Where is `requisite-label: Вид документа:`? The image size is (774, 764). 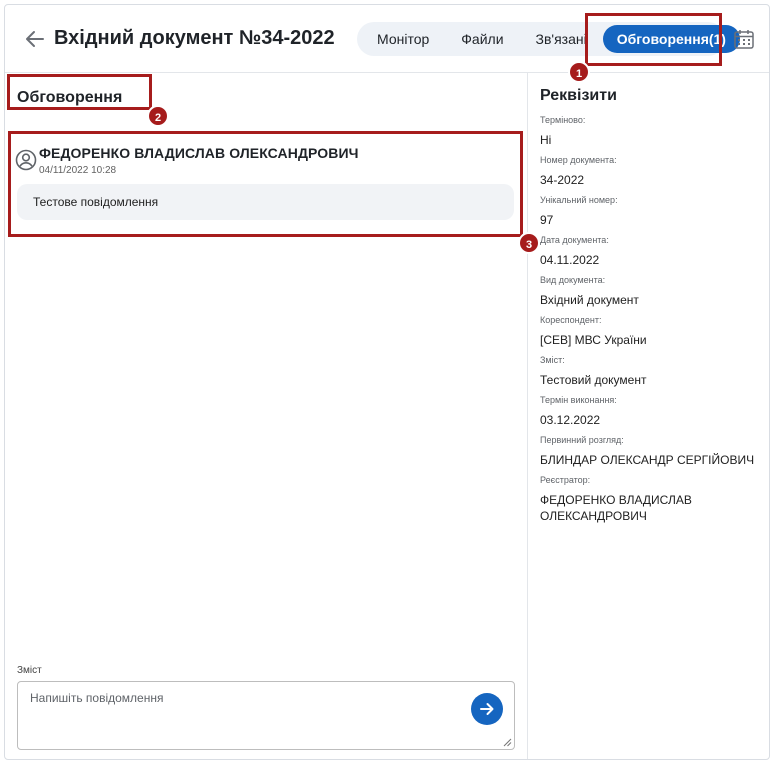
requisite-label: Вид документа: is located at coordinates (573, 280).